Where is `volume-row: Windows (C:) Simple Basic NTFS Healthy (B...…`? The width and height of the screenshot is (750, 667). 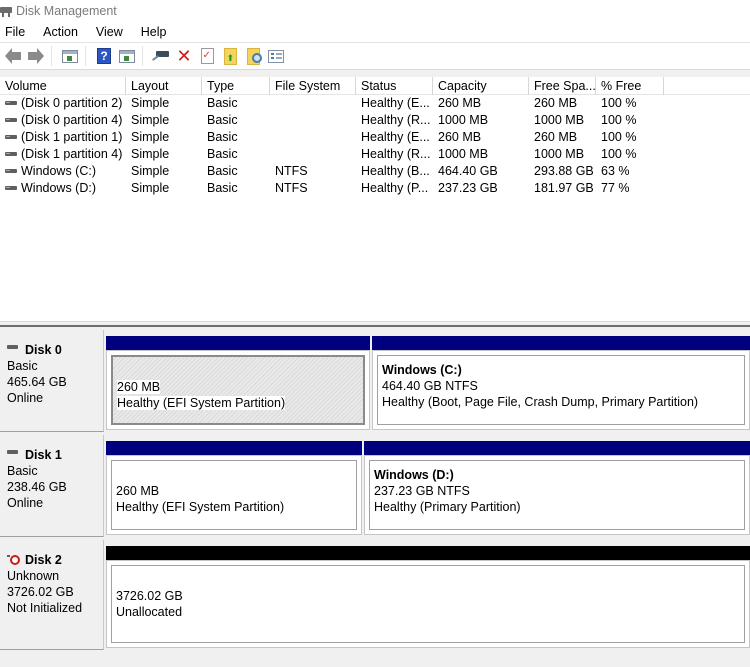
volume-row: Windows (C:) Simple Basic NTFS Healthy (B...… is located at coordinates (375, 171).